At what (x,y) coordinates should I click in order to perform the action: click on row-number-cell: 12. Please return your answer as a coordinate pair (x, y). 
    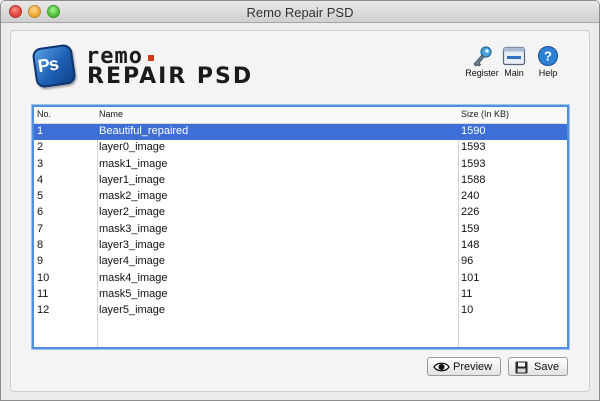
    Looking at the image, I should click on (43, 310).